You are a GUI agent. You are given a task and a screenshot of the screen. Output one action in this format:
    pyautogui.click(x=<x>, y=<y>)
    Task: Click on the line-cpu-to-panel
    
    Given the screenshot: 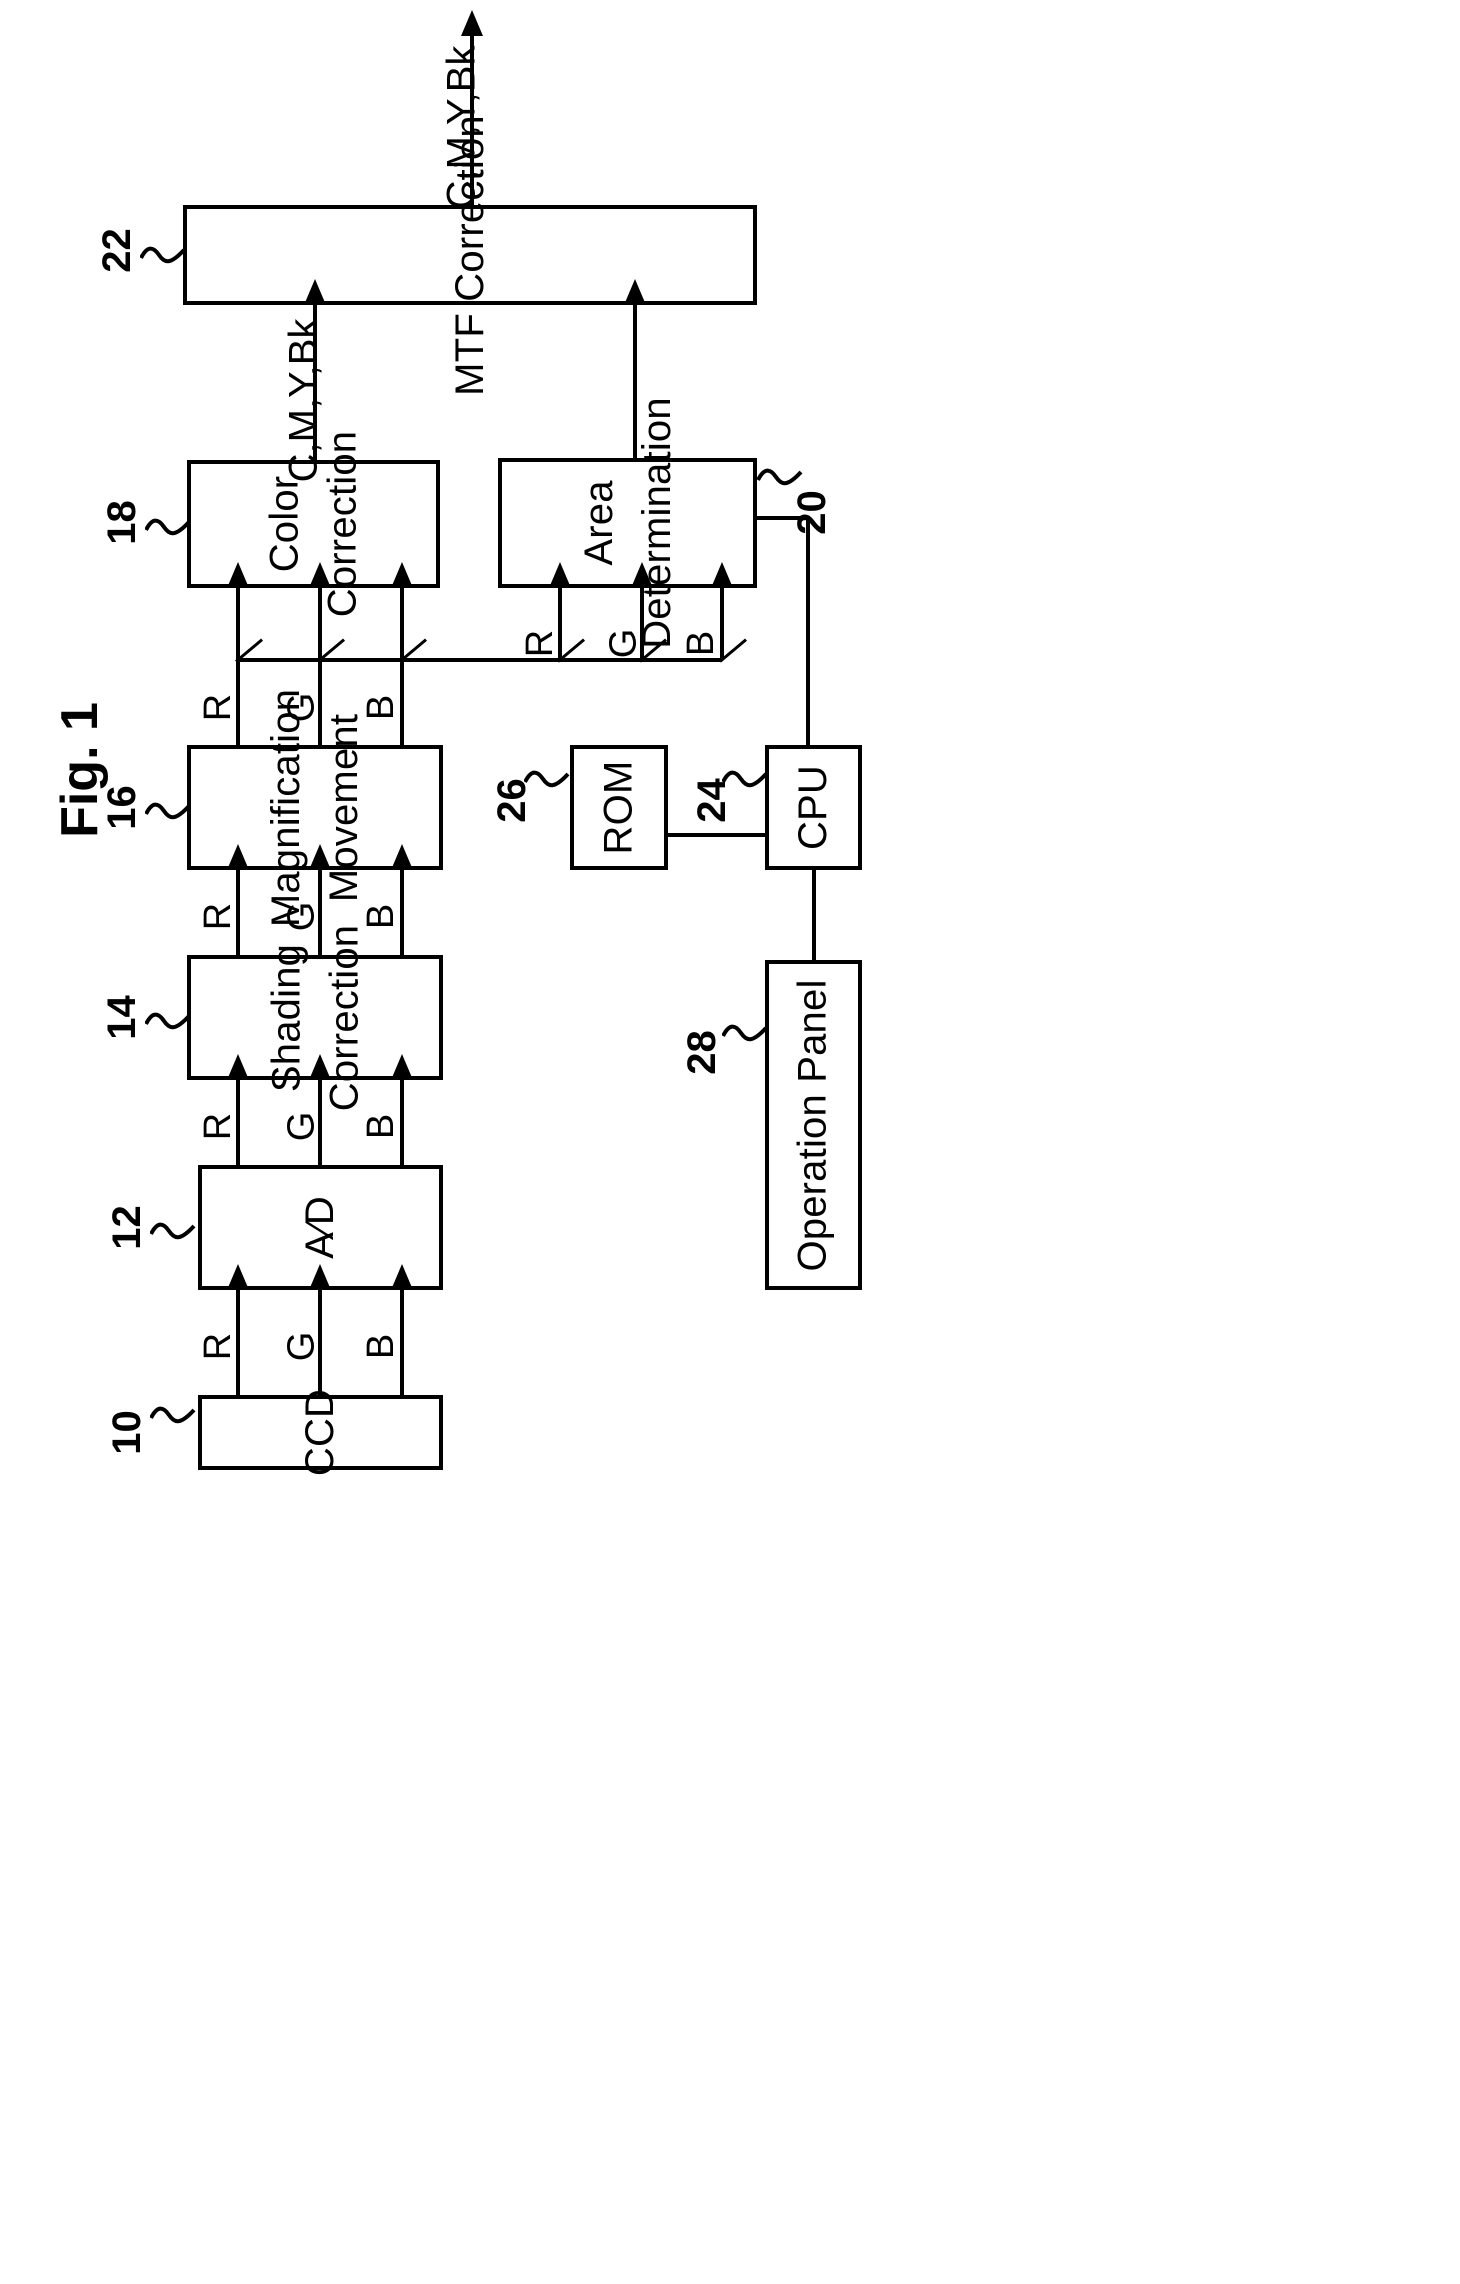 What is the action you would take?
    pyautogui.click(x=814, y=916)
    